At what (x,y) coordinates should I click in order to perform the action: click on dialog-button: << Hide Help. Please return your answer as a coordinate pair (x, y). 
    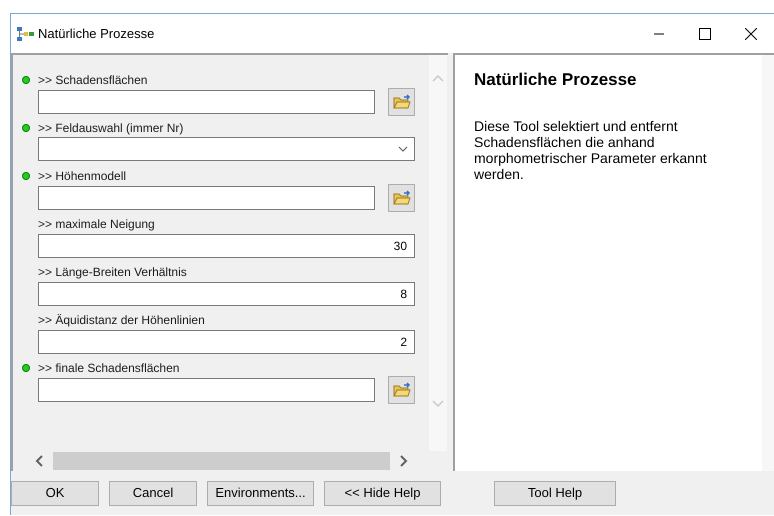
    Looking at the image, I should click on (382, 493).